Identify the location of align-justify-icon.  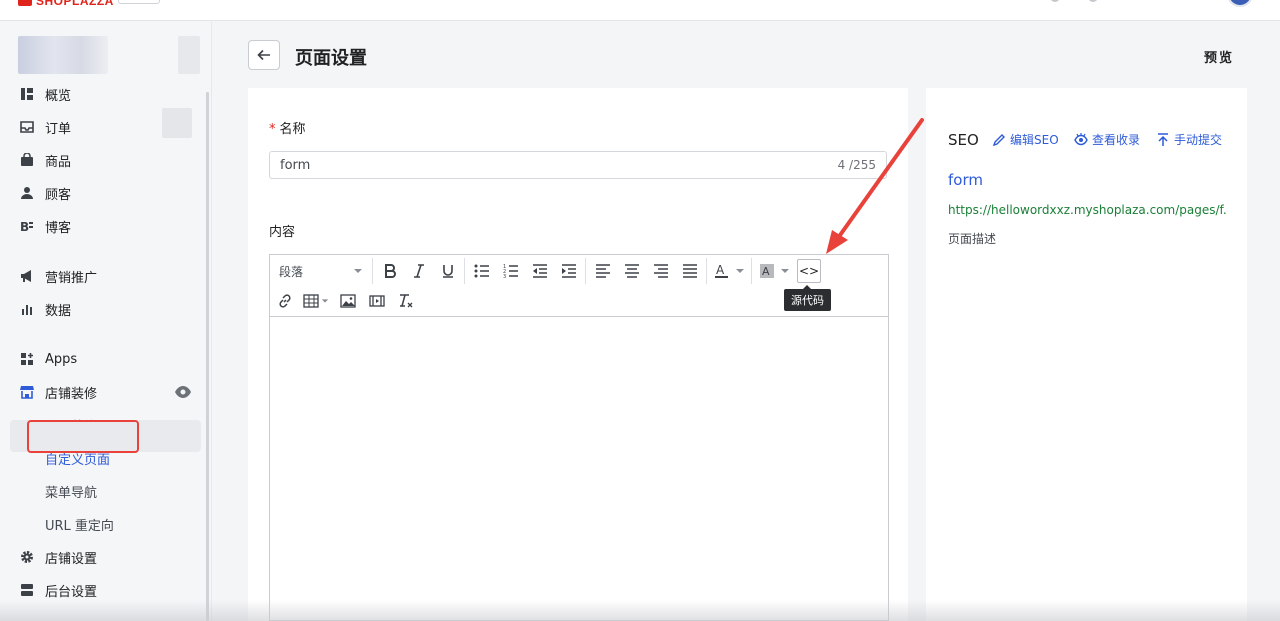
(689, 271).